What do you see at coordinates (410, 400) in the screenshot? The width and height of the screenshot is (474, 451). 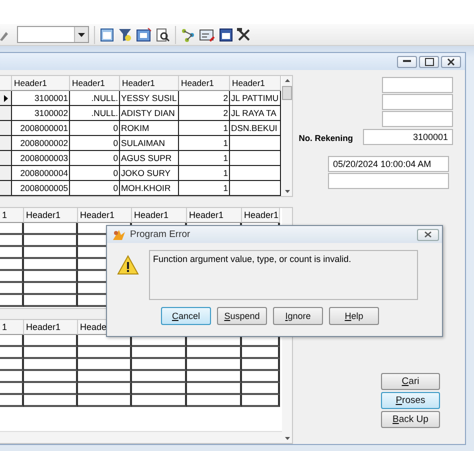 I see `action-button: Proses` at bounding box center [410, 400].